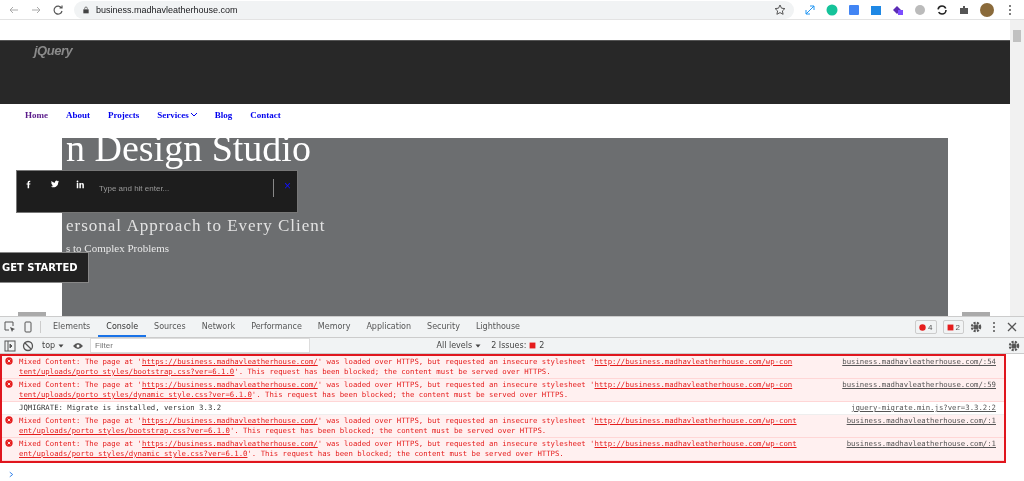 Image resolution: width=1024 pixels, height=481 pixels. Describe the element at coordinates (28, 345) in the screenshot. I see `clear-icon` at that location.